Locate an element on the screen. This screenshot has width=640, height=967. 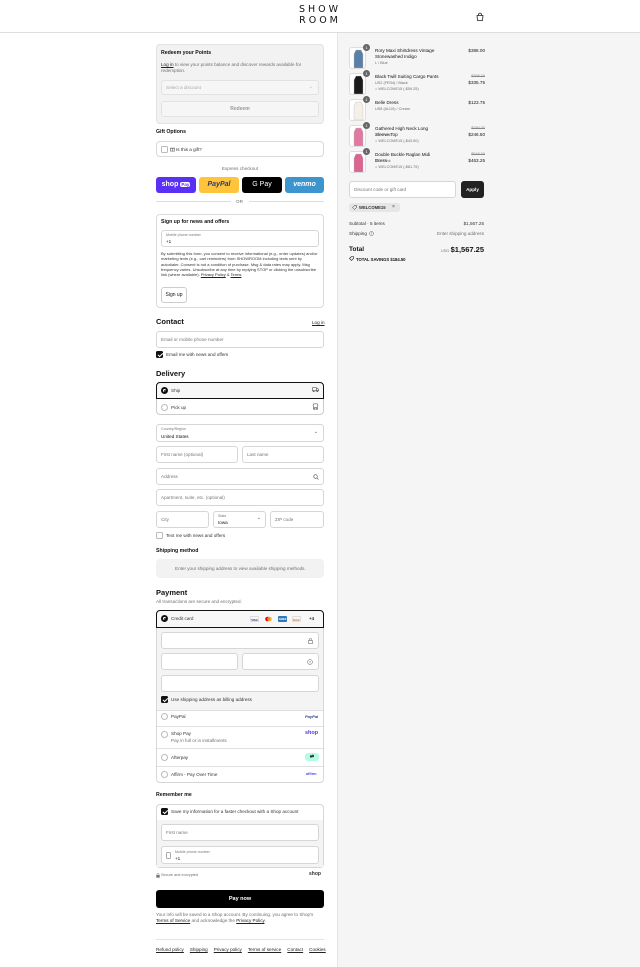
pay-now-button: Pay now is located at coordinates (240, 899).